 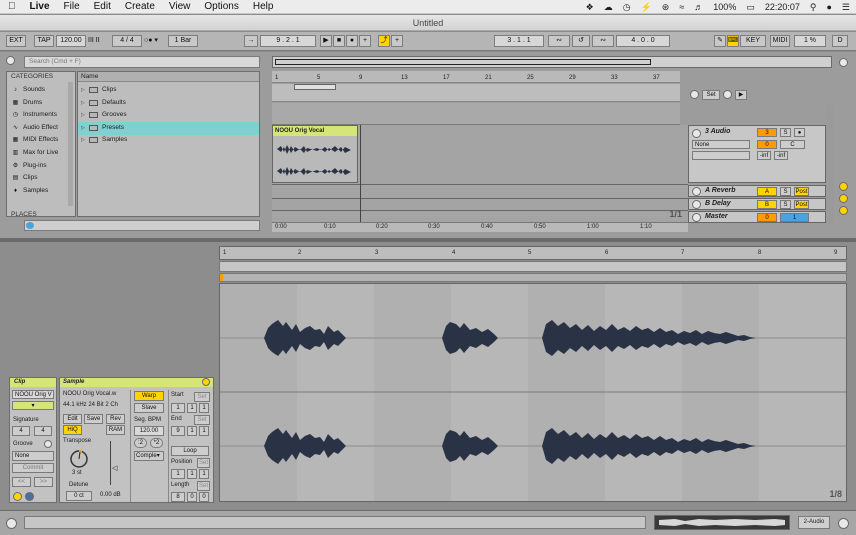 What do you see at coordinates (646, 7) in the screenshot?
I see `bolt-icon: ⚡` at bounding box center [646, 7].